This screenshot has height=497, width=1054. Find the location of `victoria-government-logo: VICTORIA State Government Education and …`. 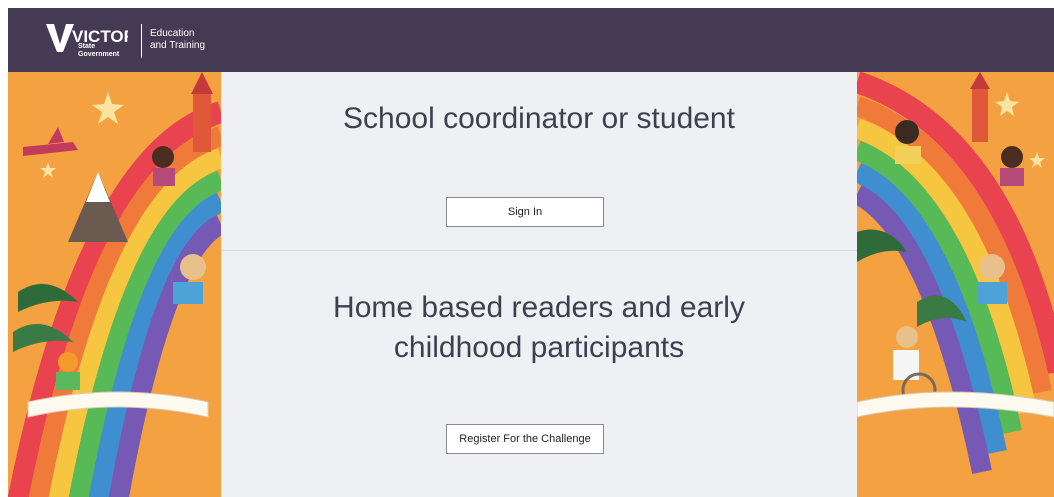

victoria-government-logo: VICTORIA State Government Education and … is located at coordinates (131, 40).